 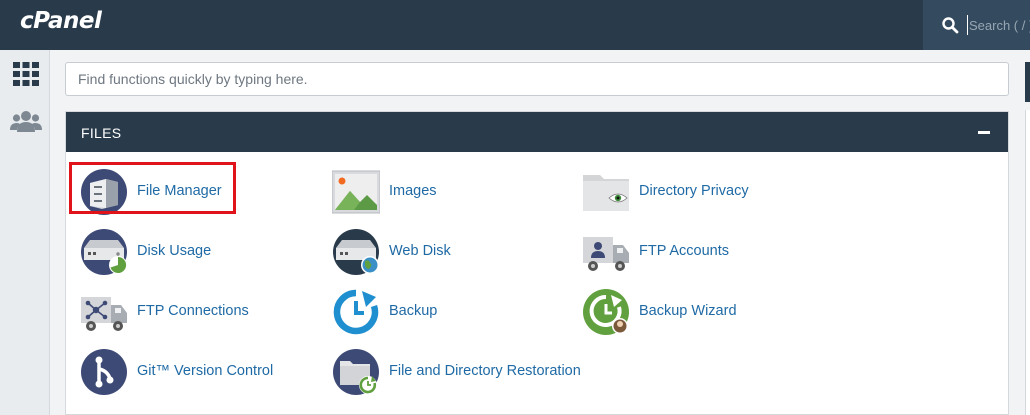 I want to click on item-label: Directory Privacy, so click(x=694, y=191).